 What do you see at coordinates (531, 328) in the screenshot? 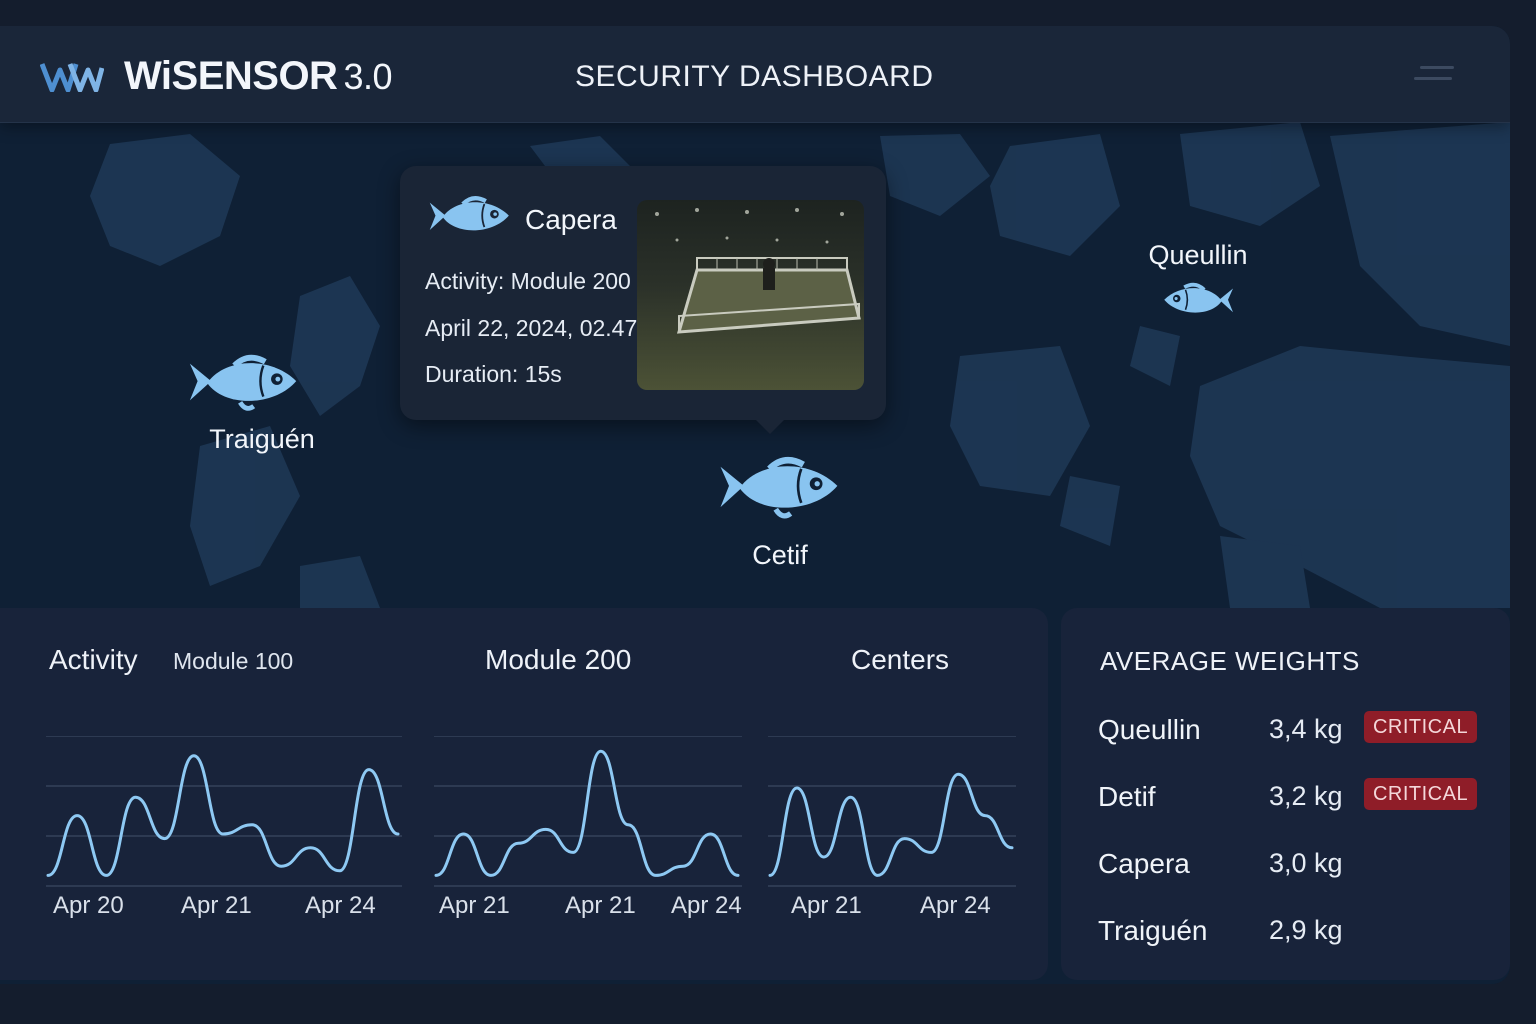
I see `popup-datetime: April 22, 2024, 02.47` at bounding box center [531, 328].